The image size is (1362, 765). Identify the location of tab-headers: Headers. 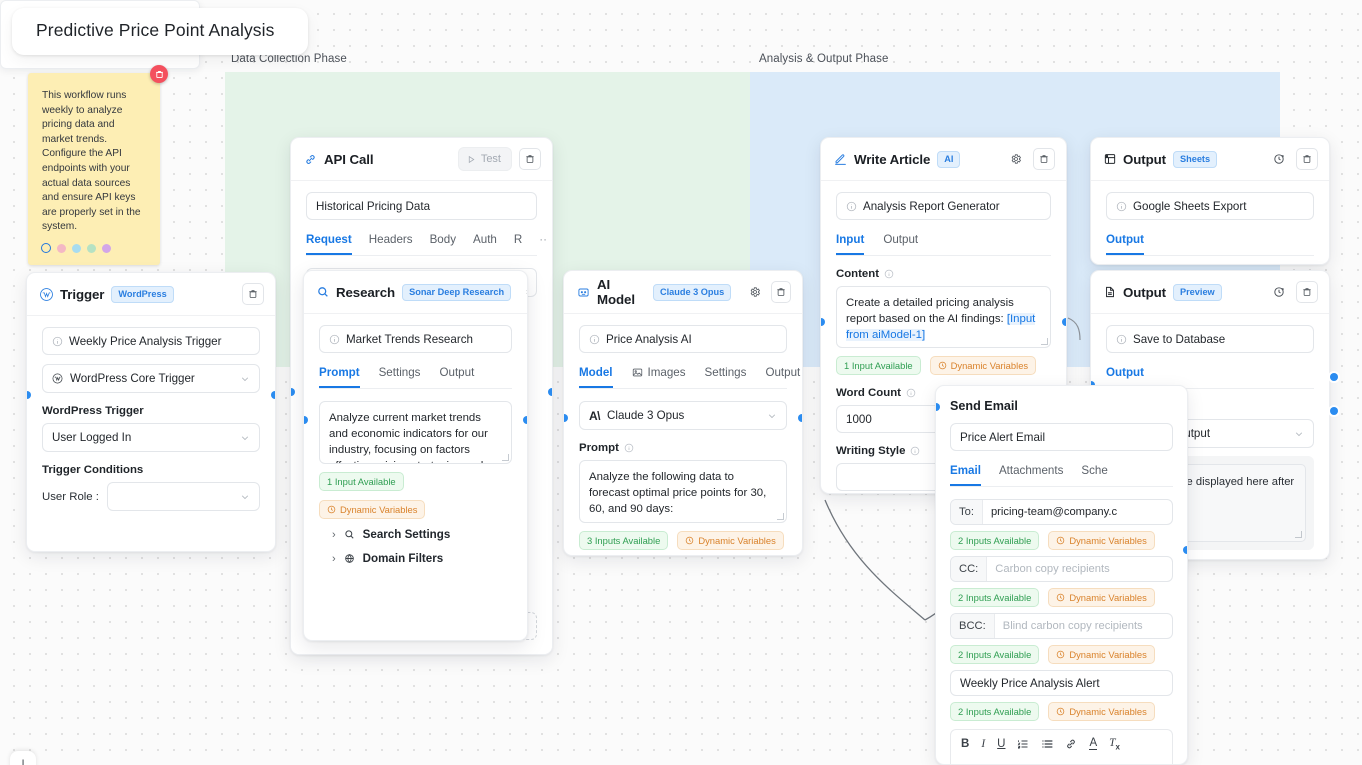
(391, 244).